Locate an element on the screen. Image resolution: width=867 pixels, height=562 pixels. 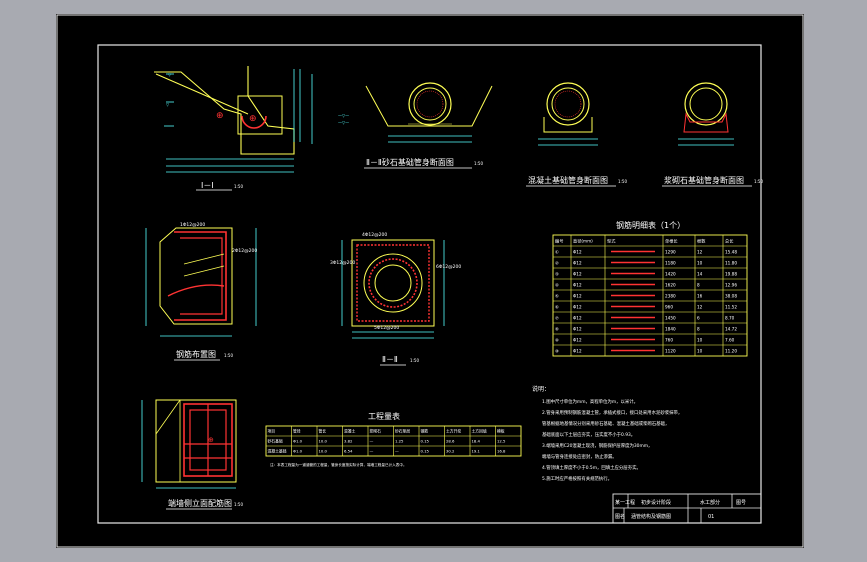
rebar-table-cell: 38.08 is located at coordinates (731, 296).